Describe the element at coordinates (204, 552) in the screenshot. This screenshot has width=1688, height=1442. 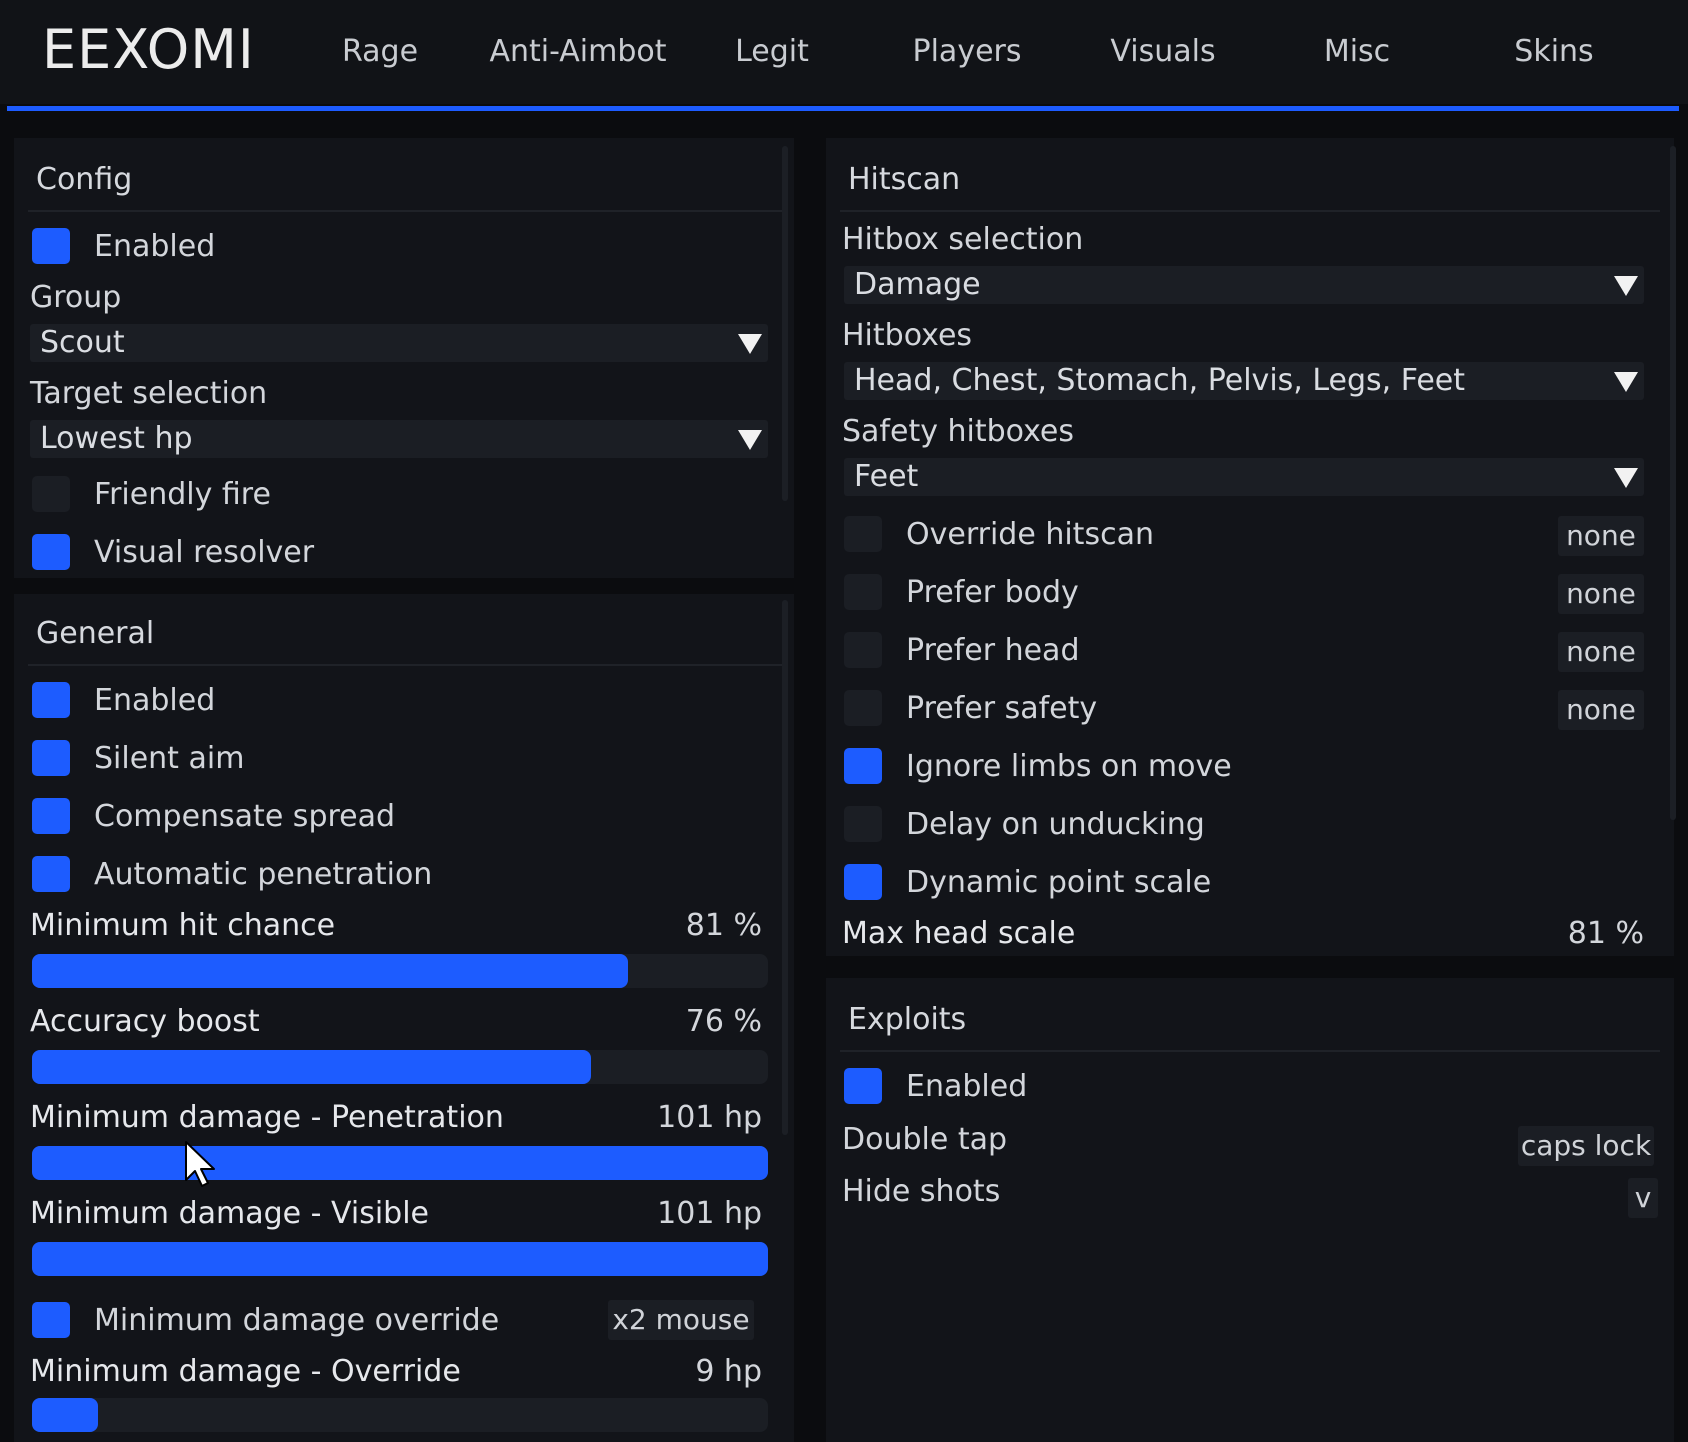
I see `visual-resolver-label: Visual resolver` at that location.